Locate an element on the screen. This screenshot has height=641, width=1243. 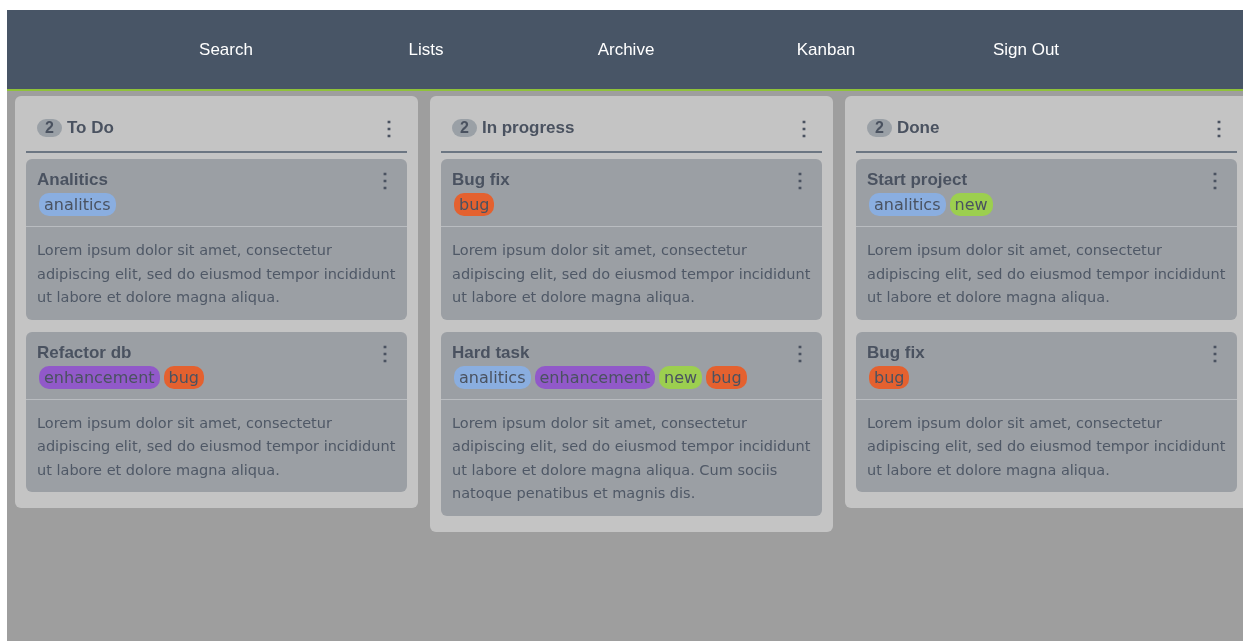
column-title: To Do is located at coordinates (90, 127).